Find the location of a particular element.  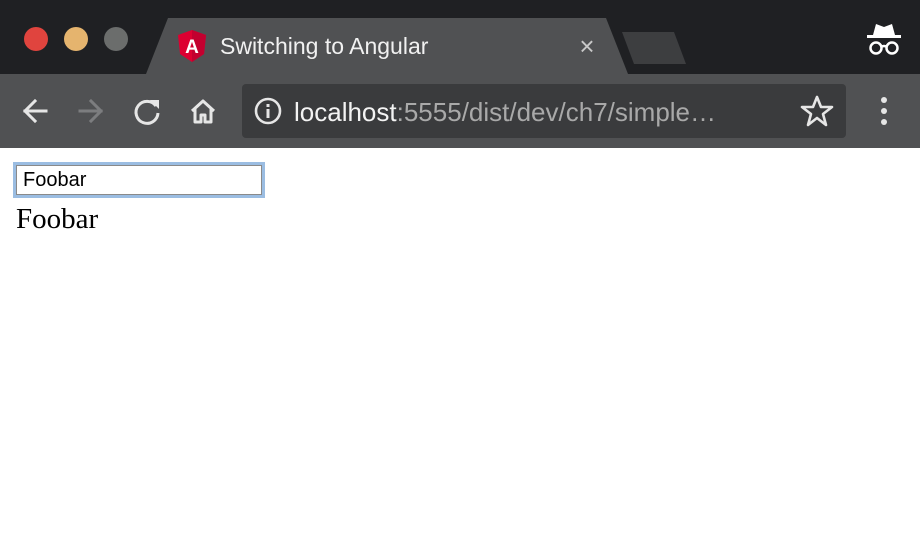

window-maximize-button is located at coordinates (116, 39).